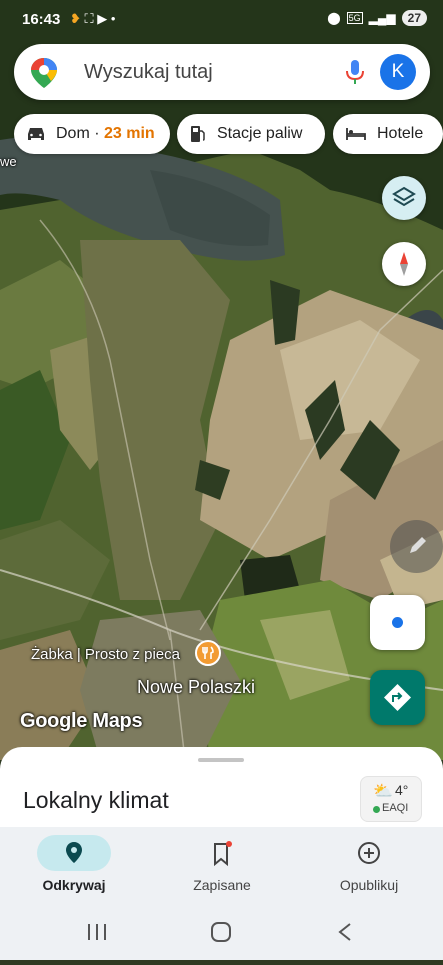 The image size is (443, 965). I want to click on weather-widget: ⛅ 4° EAQI, so click(391, 799).